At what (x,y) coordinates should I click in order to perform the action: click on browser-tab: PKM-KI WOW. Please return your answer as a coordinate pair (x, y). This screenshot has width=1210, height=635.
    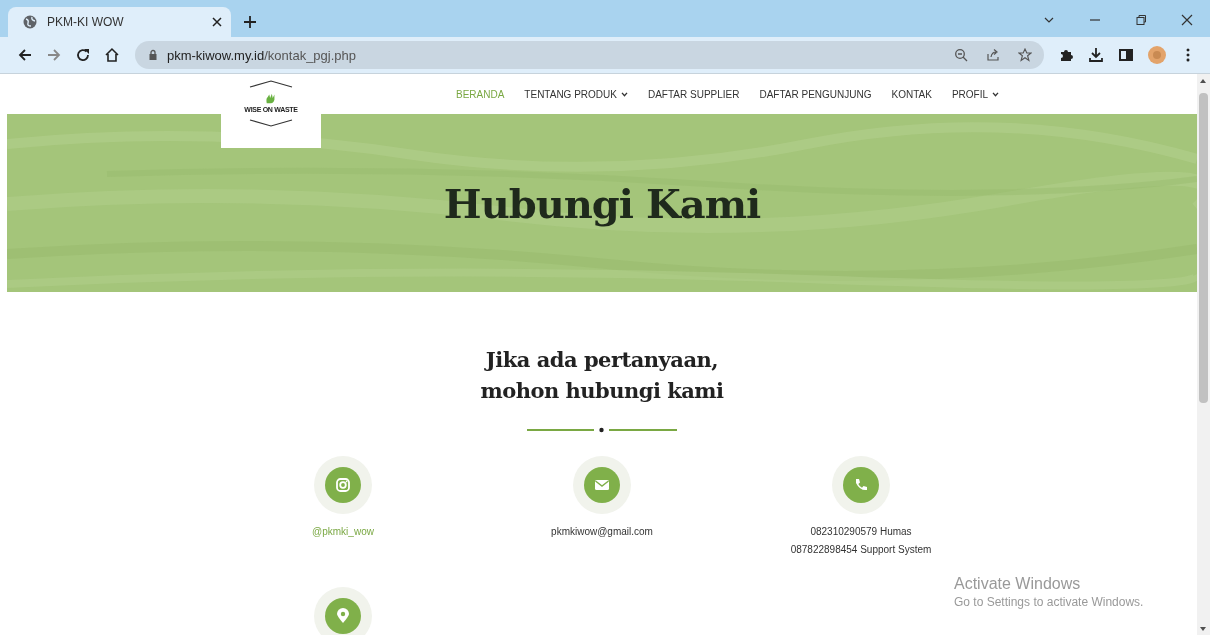
    Looking at the image, I should click on (119, 22).